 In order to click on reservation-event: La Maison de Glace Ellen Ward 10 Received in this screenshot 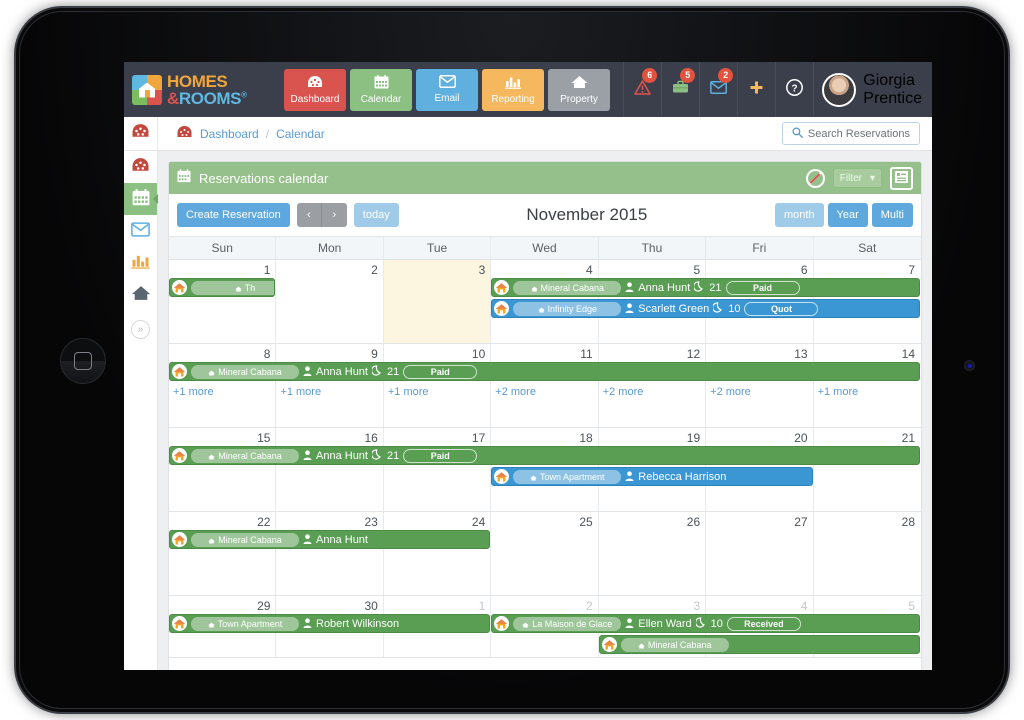, I will do `click(705, 623)`.